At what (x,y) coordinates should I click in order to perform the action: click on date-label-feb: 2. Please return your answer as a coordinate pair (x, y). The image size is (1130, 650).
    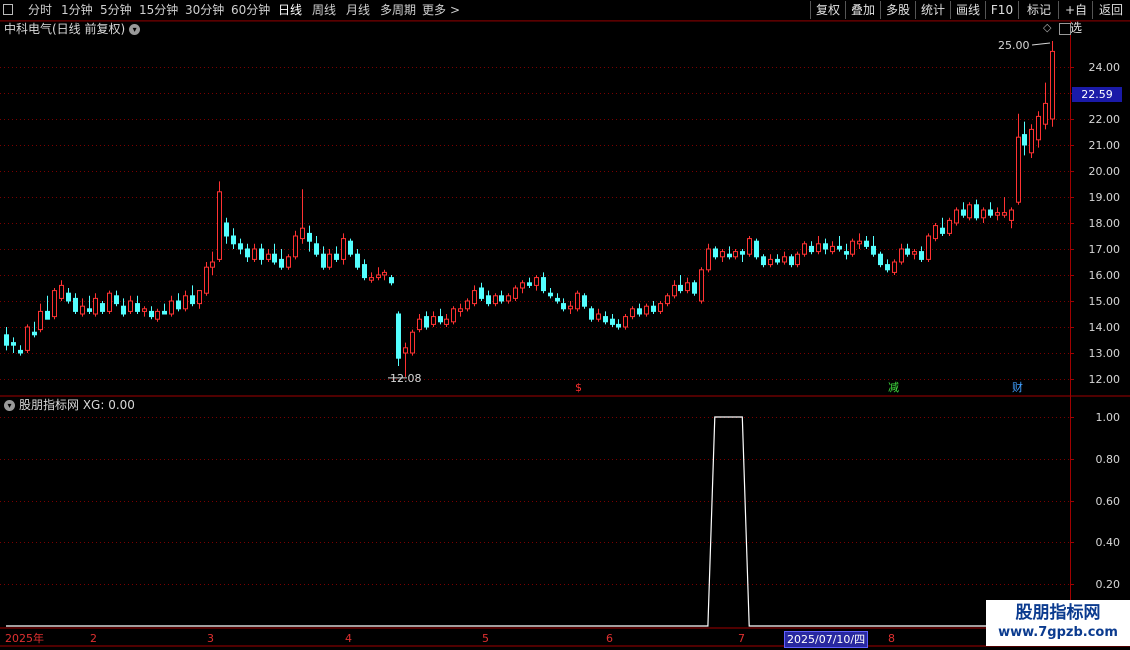
    Looking at the image, I should click on (93, 638).